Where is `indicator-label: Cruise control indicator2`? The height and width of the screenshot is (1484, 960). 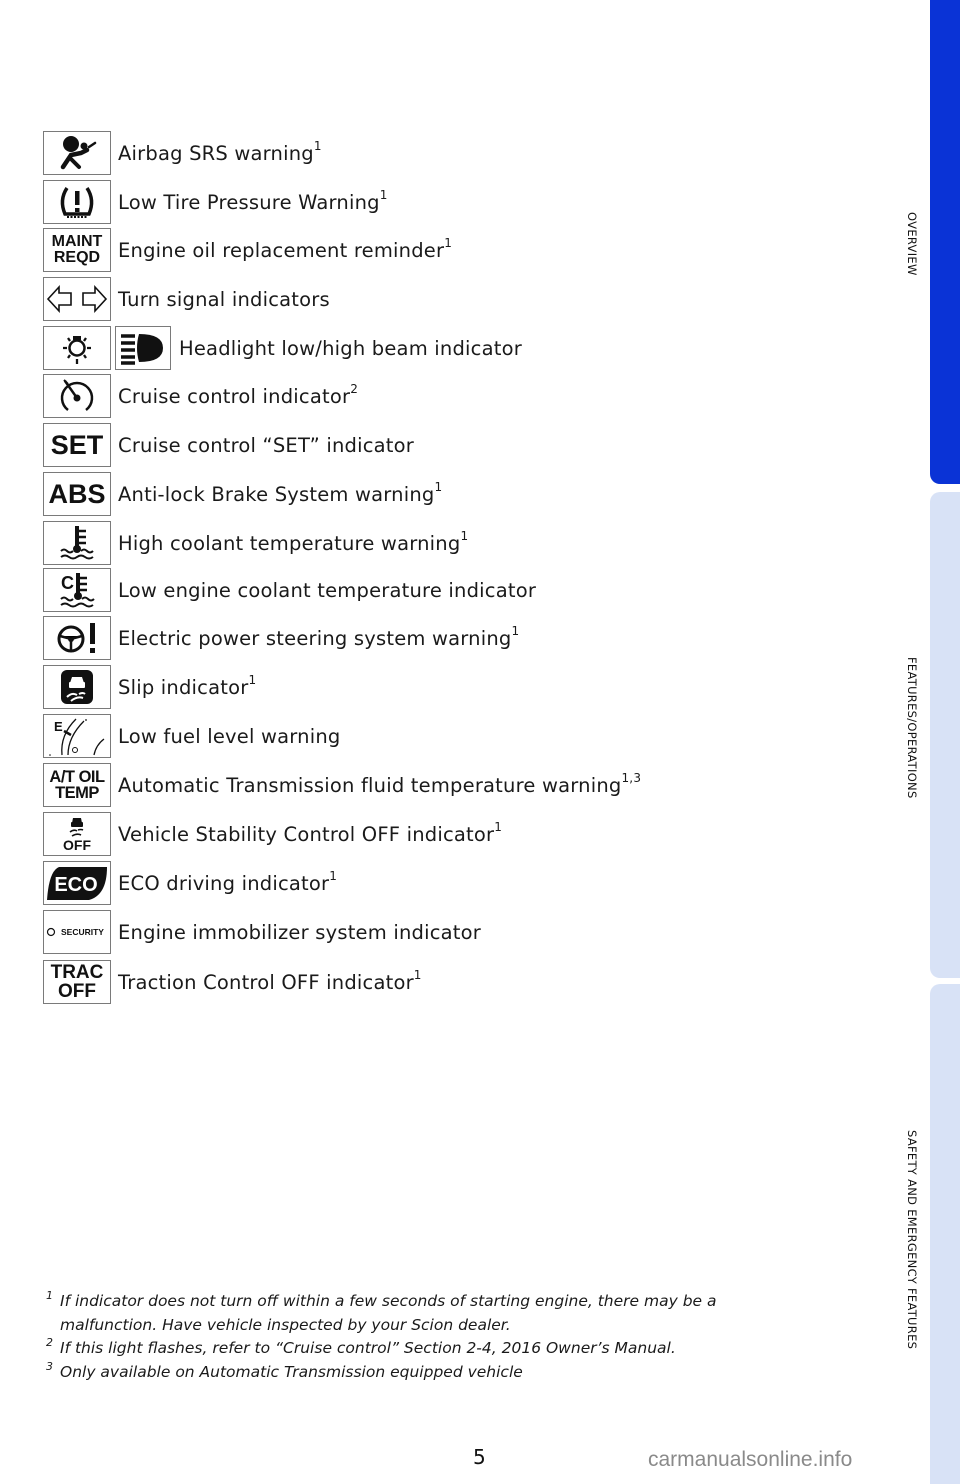 indicator-label: Cruise control indicator2 is located at coordinates (238, 394).